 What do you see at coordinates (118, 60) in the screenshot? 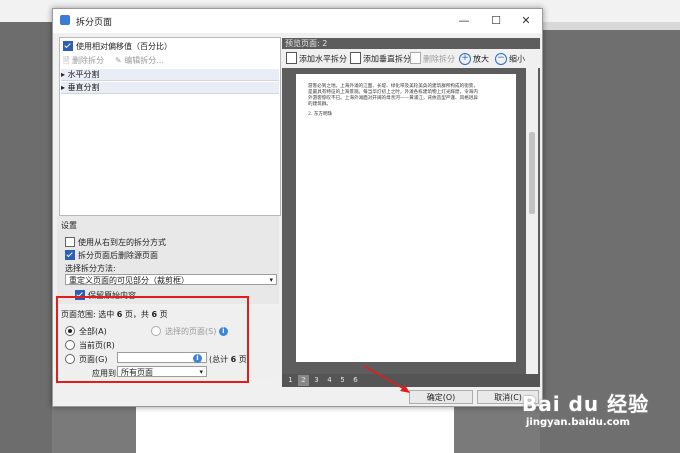
I see `edit-icon: ✎` at bounding box center [118, 60].